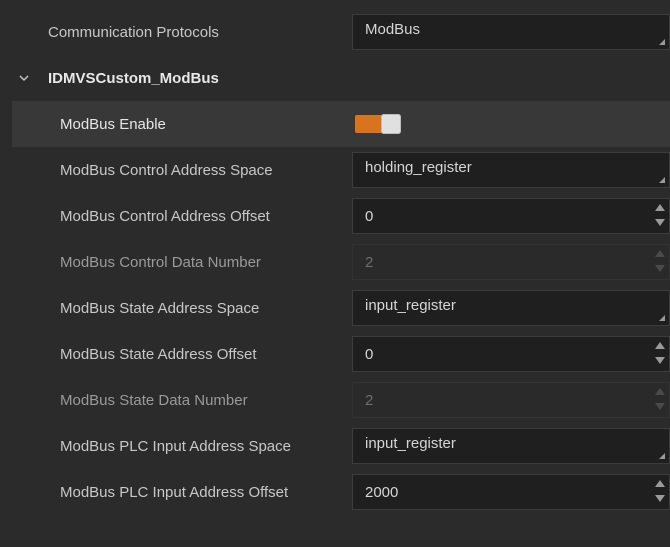  I want to click on control-data-number-value: 2, so click(369, 262).